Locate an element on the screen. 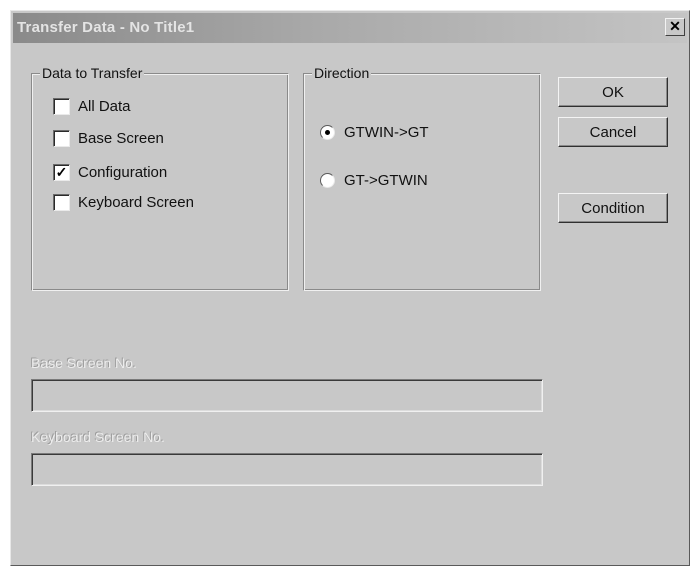 This screenshot has width=691, height=566. radio-gtwin-to-gt: GTWIN->GT is located at coordinates (374, 132).